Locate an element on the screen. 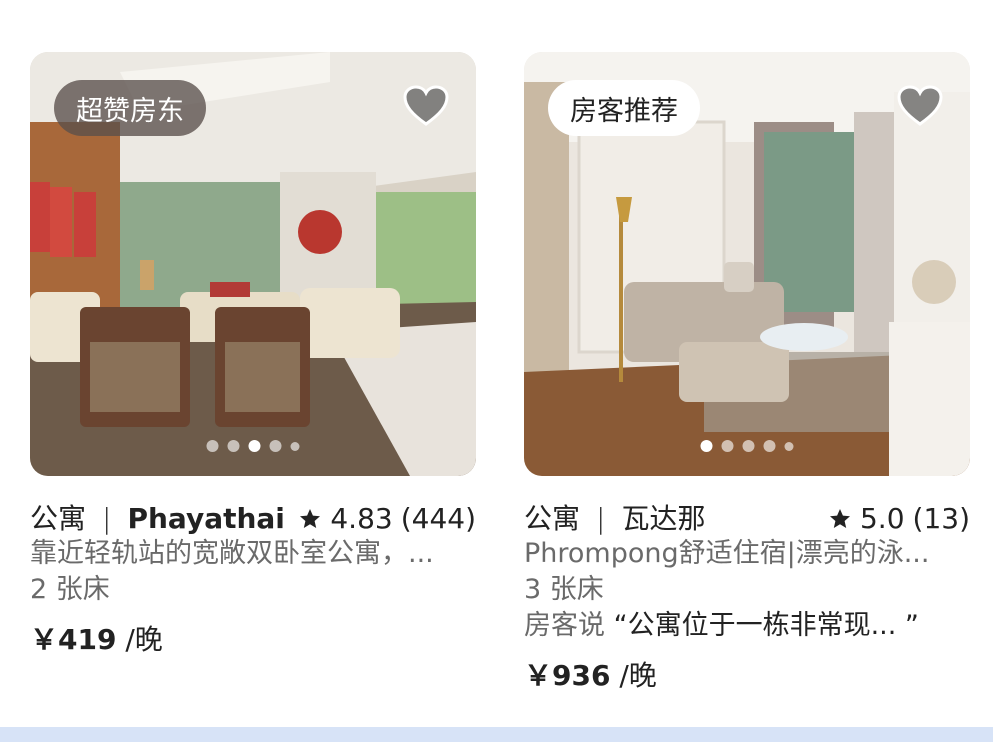 This screenshot has width=993, height=742. footer-bar is located at coordinates (496, 734).